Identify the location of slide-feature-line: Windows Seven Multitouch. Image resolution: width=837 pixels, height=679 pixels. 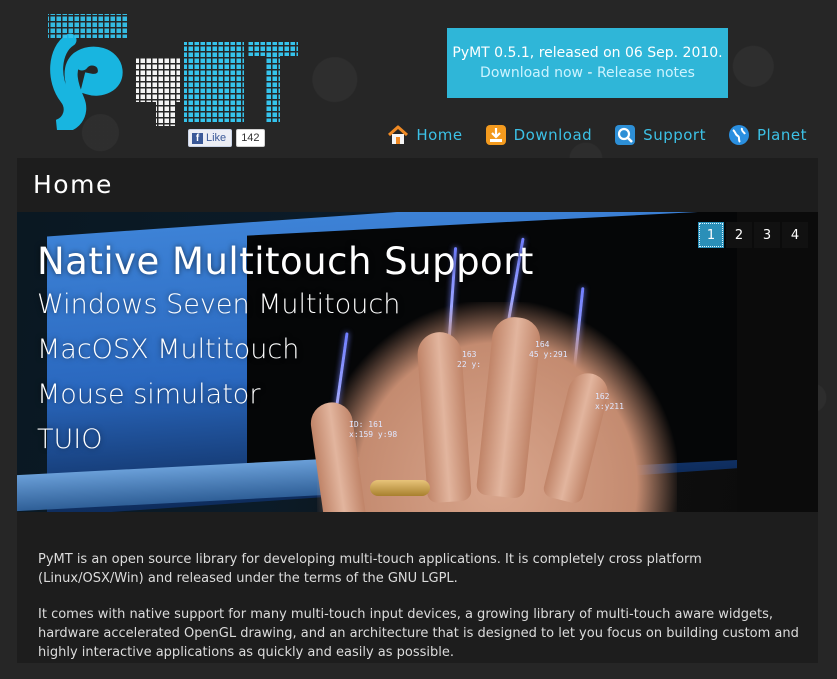
(219, 304).